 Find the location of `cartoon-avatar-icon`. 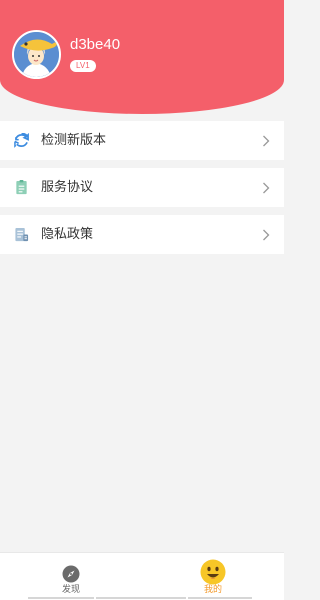

cartoon-avatar-icon is located at coordinates (36, 54).